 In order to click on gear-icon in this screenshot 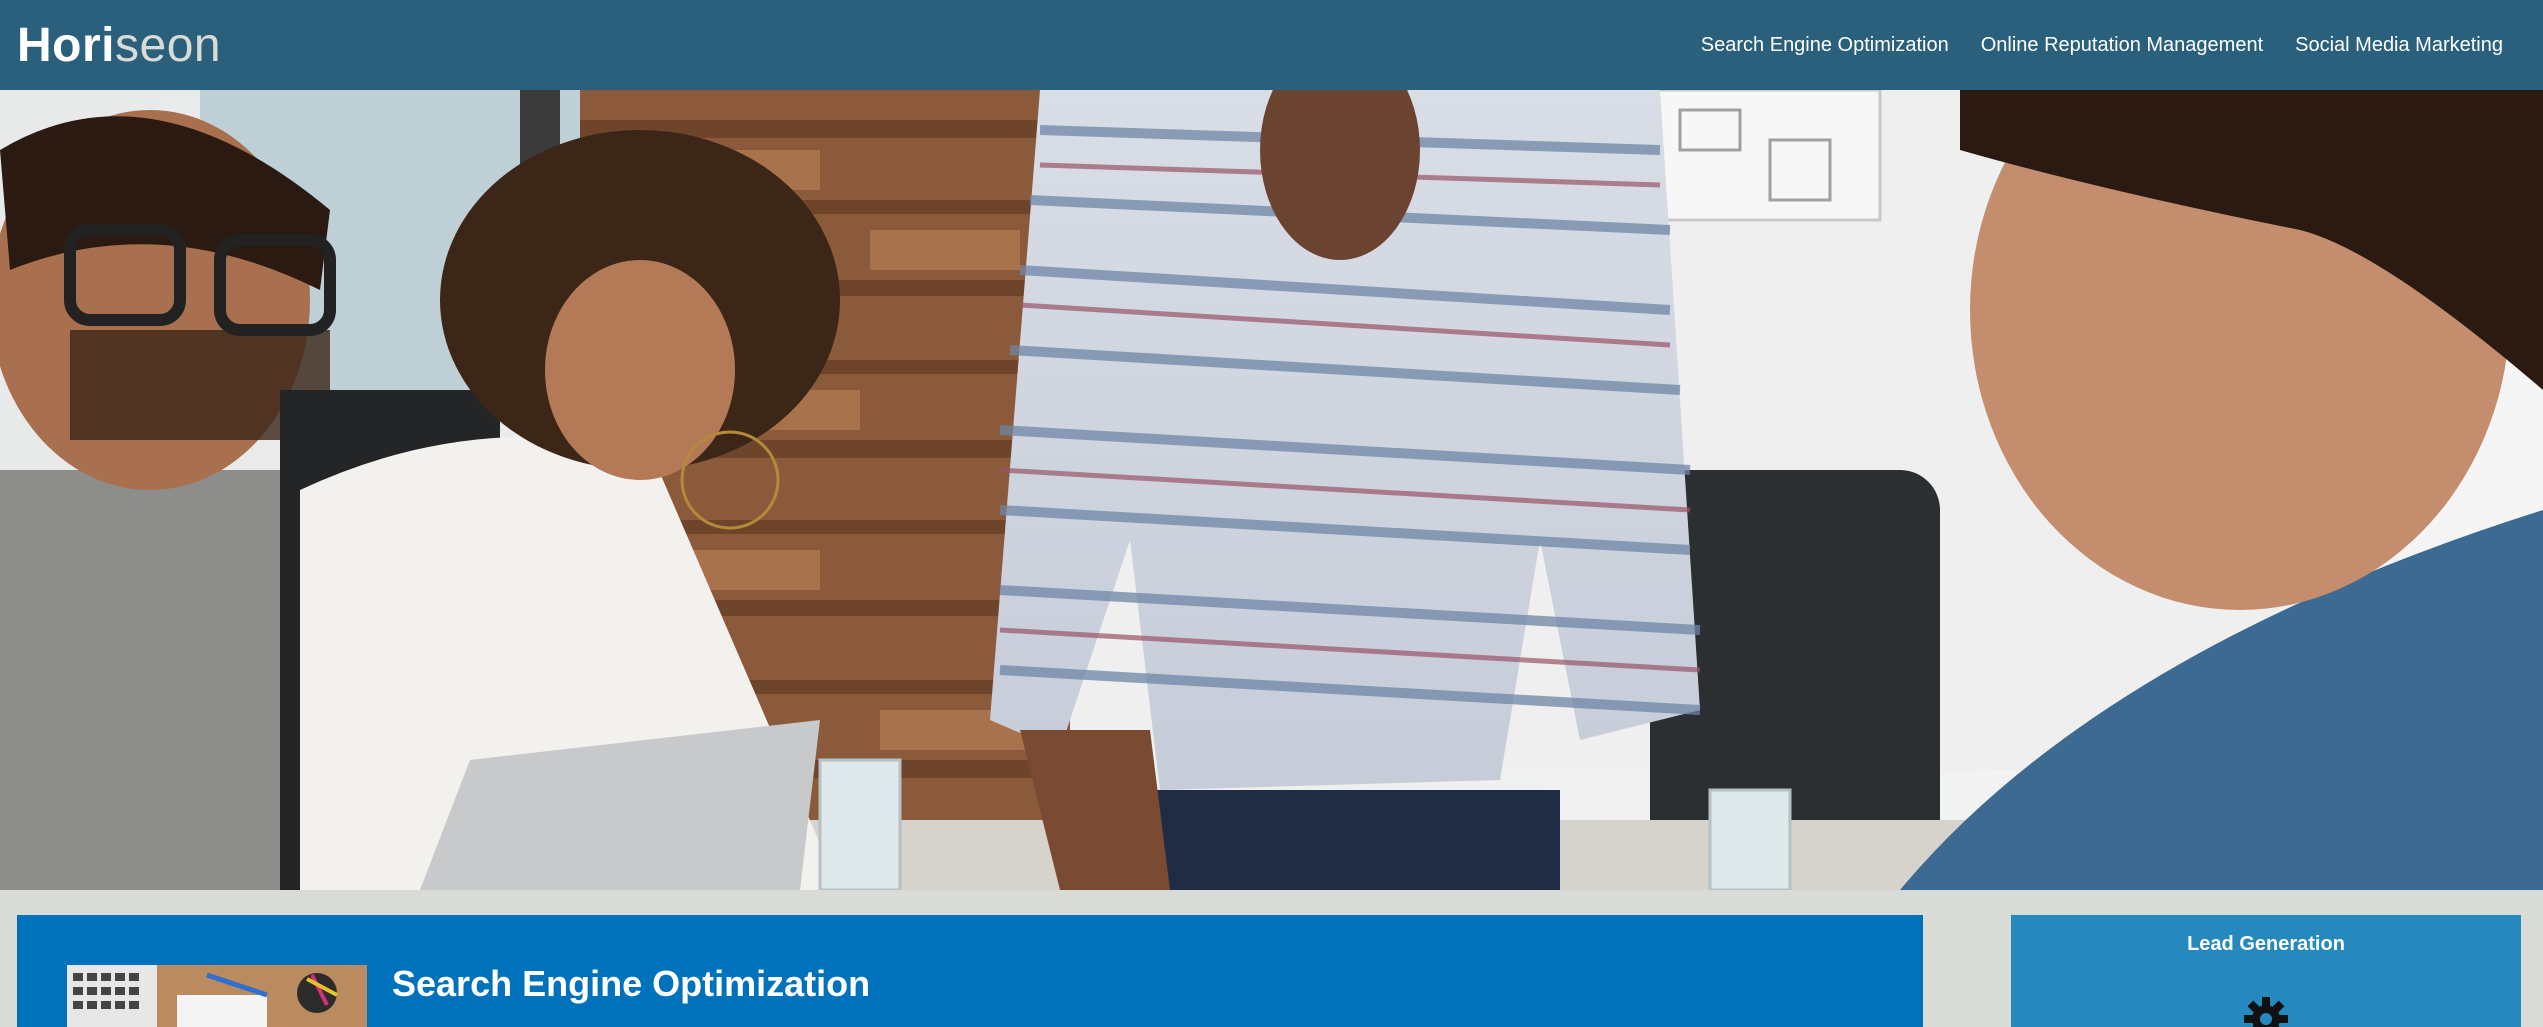, I will do `click(2266, 1012)`.